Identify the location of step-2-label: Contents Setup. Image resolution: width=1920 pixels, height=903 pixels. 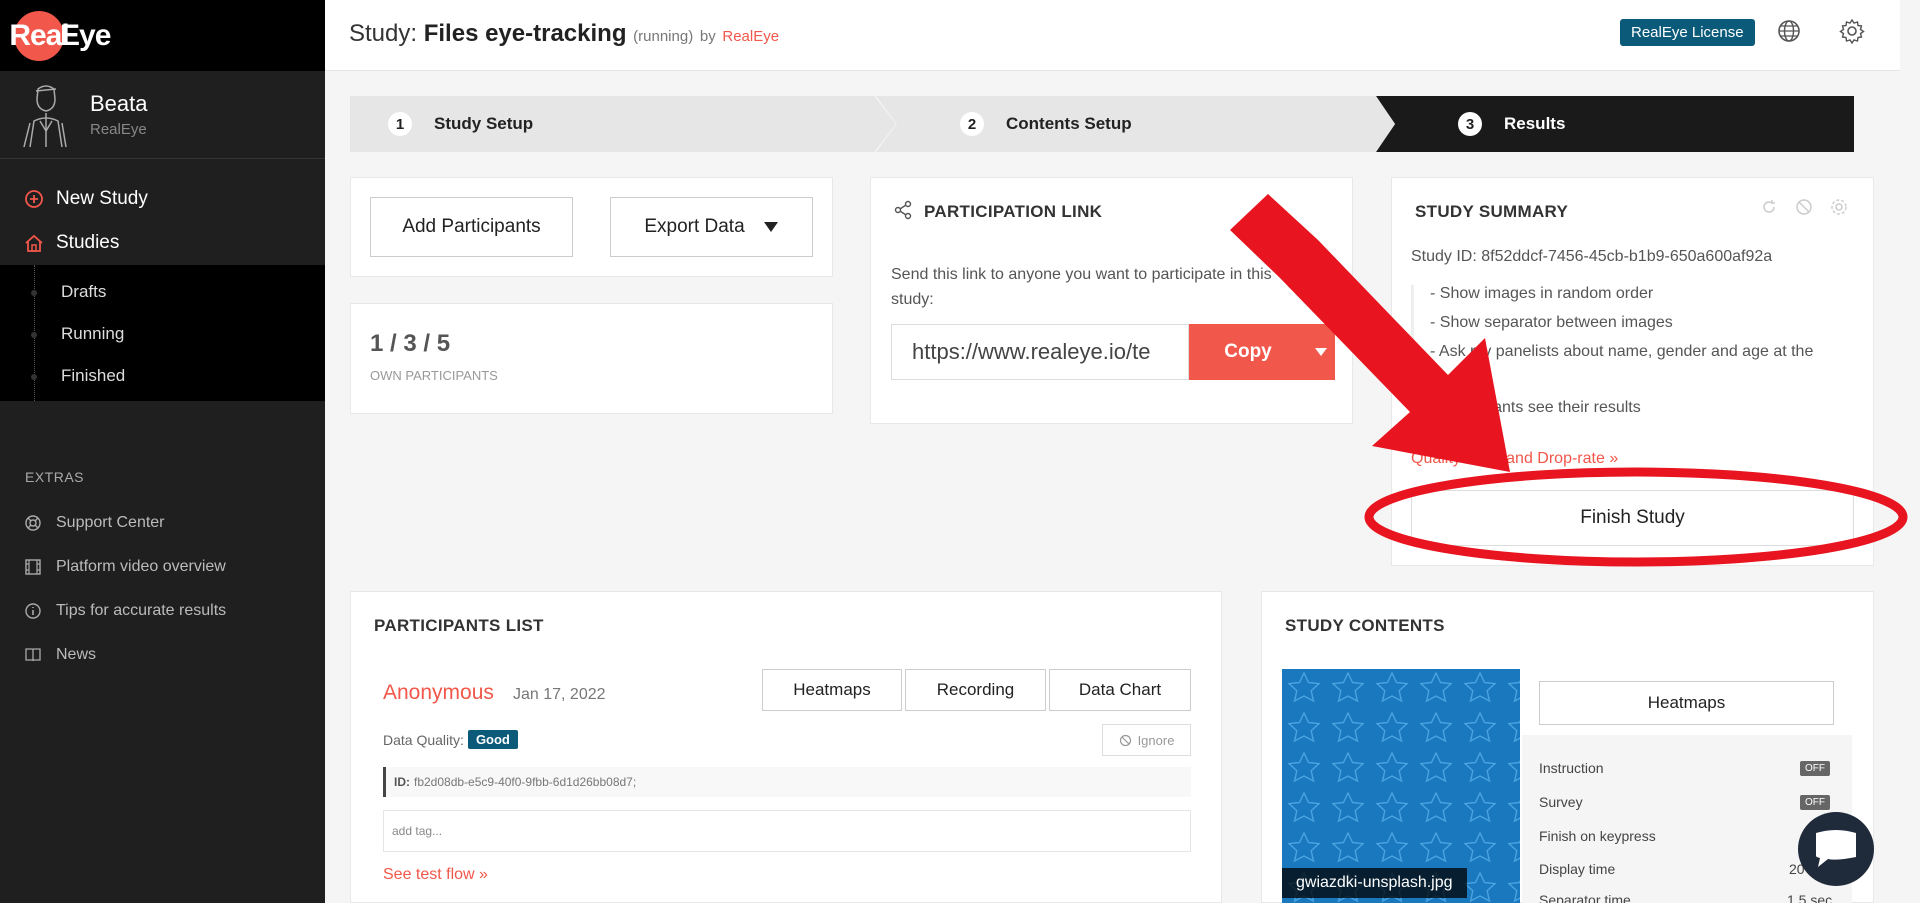
(1069, 123).